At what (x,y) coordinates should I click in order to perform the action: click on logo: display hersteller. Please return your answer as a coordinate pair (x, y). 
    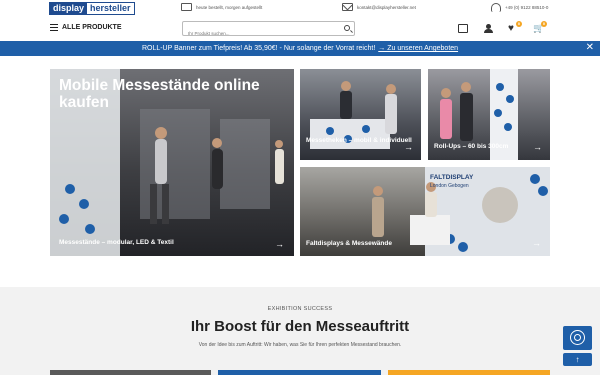
    Looking at the image, I should click on (92, 8).